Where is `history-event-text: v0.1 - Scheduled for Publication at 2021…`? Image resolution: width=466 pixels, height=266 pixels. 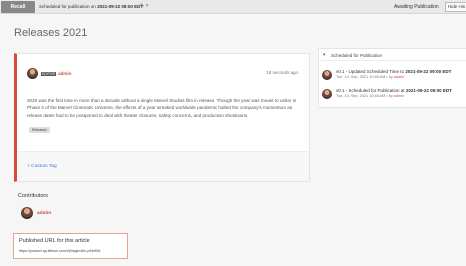 history-event-text: v0.1 - Scheduled for Publication at 2021… is located at coordinates (394, 90).